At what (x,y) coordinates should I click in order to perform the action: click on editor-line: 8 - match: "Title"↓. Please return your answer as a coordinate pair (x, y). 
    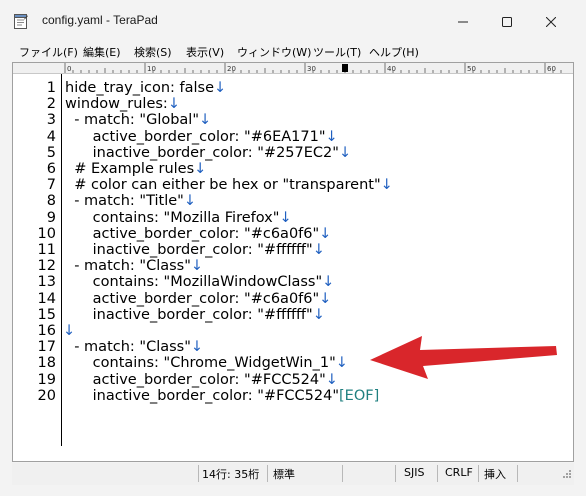
    Looking at the image, I should click on (293, 201).